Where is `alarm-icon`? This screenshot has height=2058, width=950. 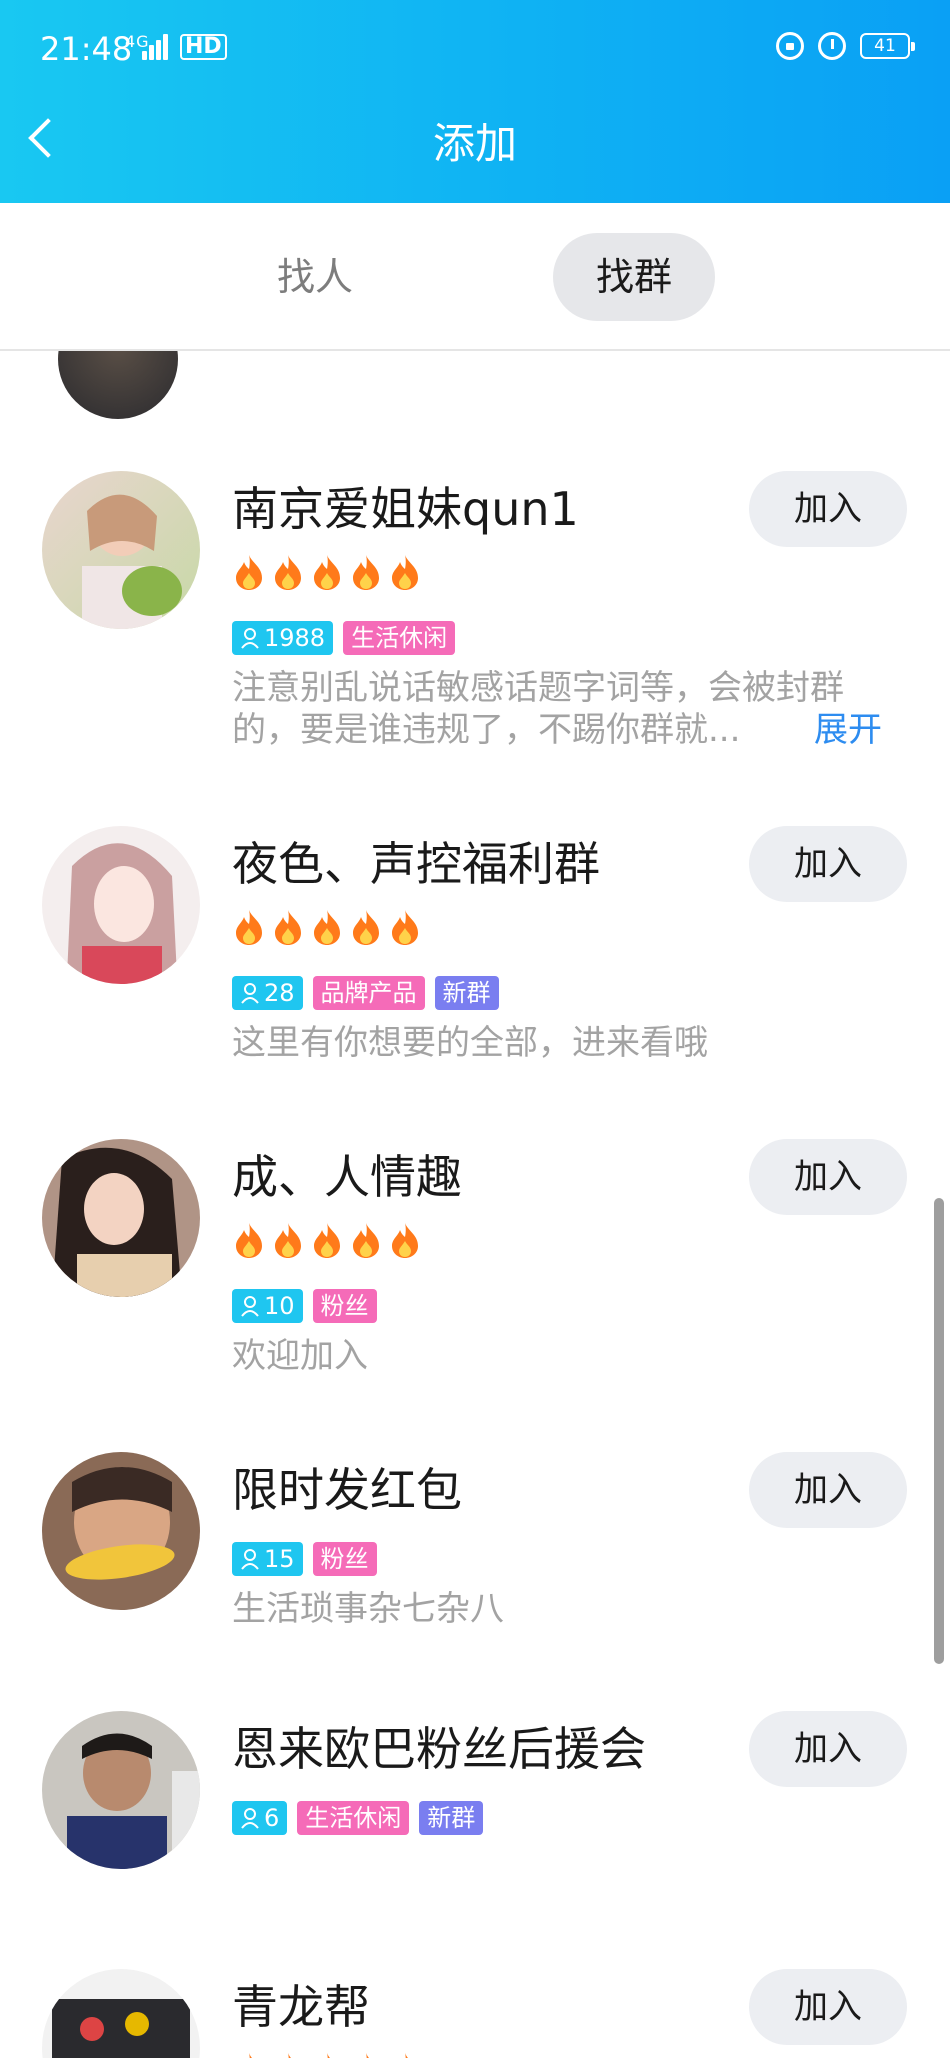
alarm-icon is located at coordinates (832, 46).